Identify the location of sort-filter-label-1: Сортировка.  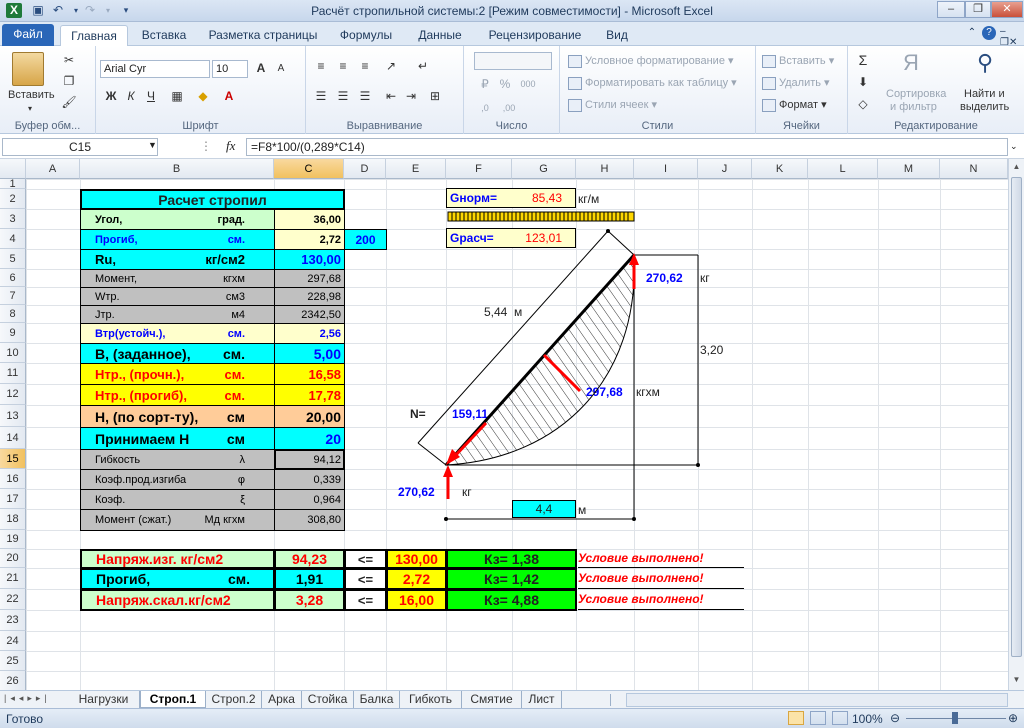
(916, 94).